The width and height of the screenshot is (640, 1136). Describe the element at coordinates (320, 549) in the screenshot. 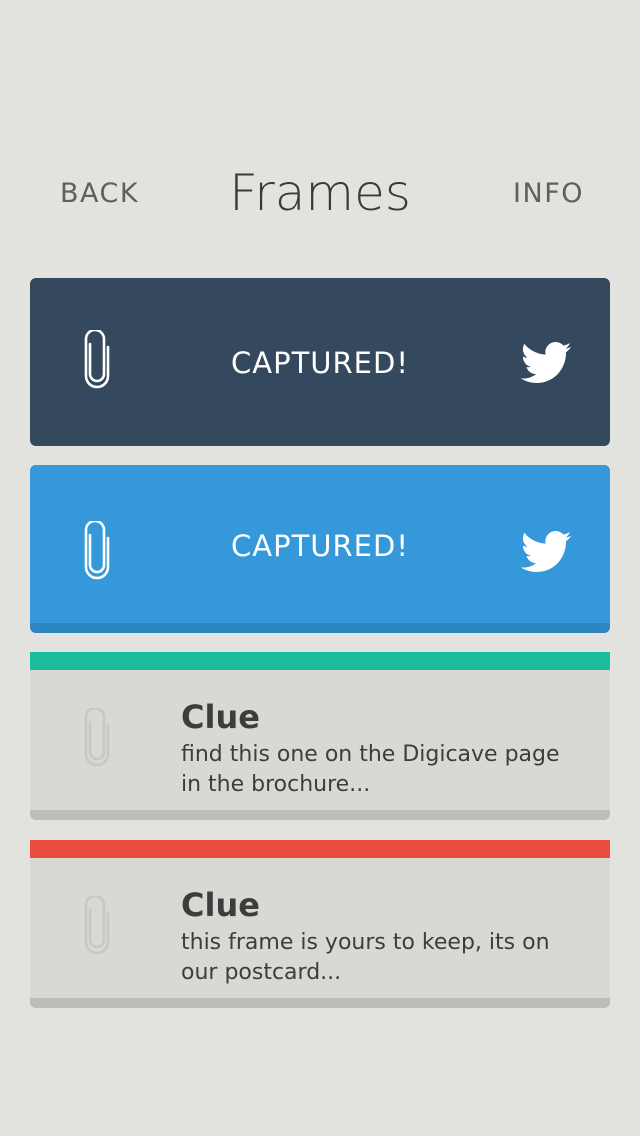

I see `frame-card-captured-2: CAPTURED!` at that location.